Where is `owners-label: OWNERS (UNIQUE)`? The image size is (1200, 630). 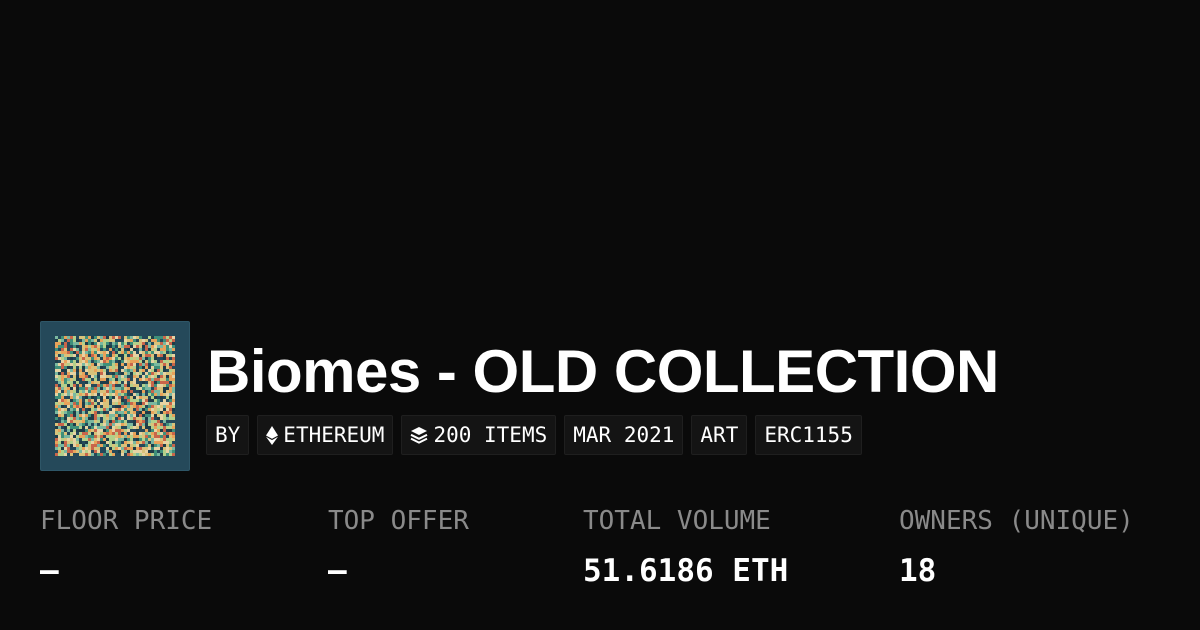
owners-label: OWNERS (UNIQUE) is located at coordinates (1016, 521).